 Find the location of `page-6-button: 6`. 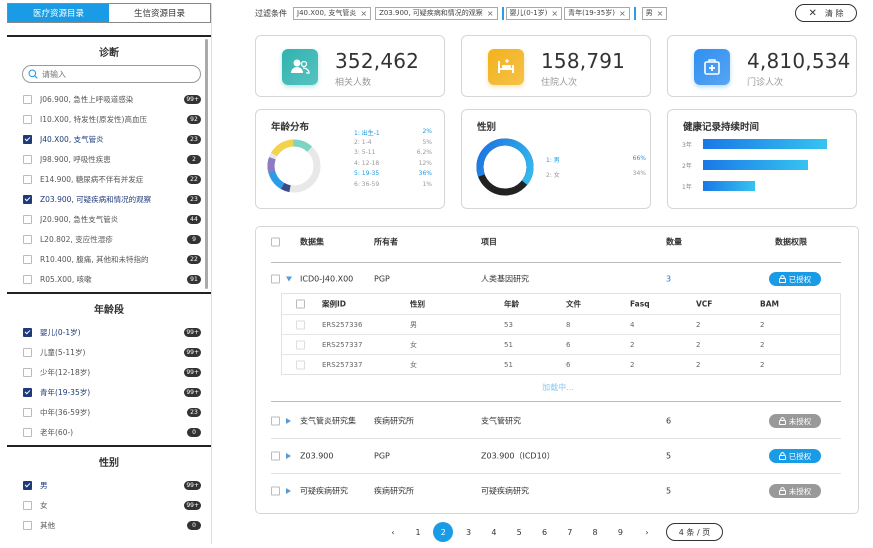

page-6-button: 6 is located at coordinates (545, 532).